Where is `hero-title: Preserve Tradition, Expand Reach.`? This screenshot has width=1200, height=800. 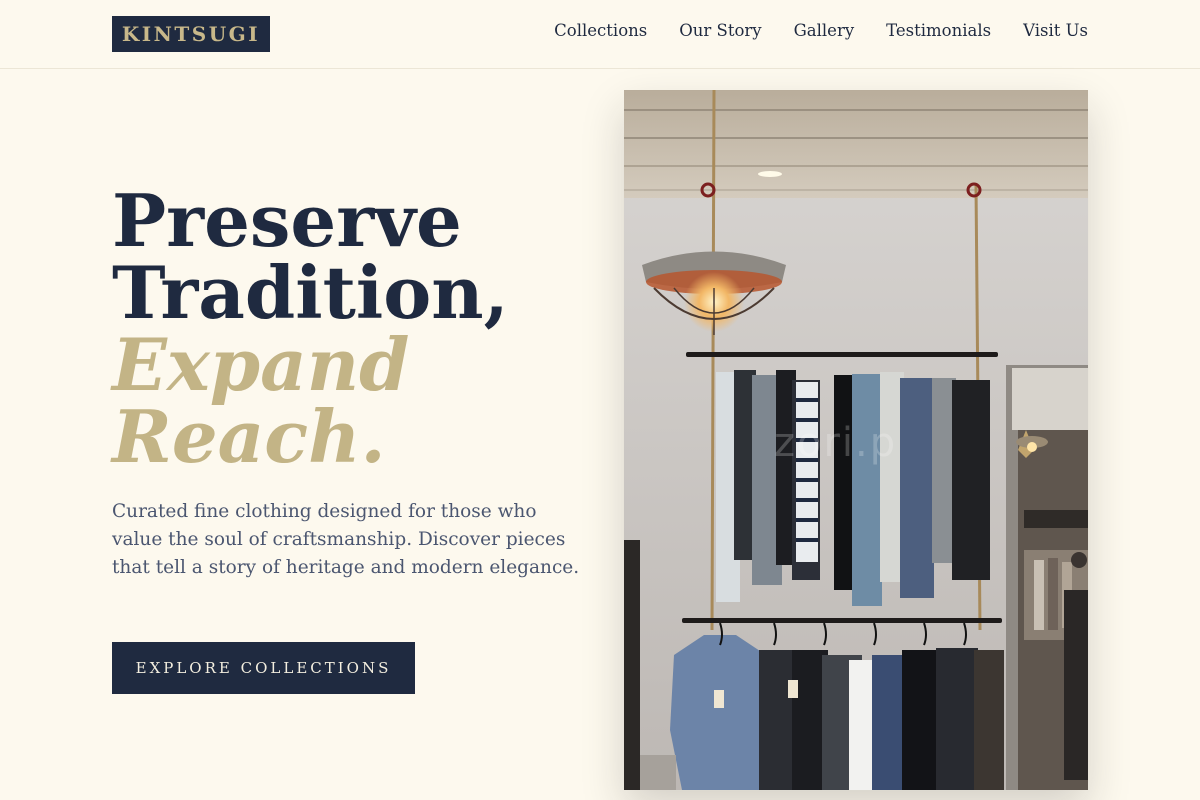 hero-title: Preserve Tradition, Expand Reach. is located at coordinates (352, 329).